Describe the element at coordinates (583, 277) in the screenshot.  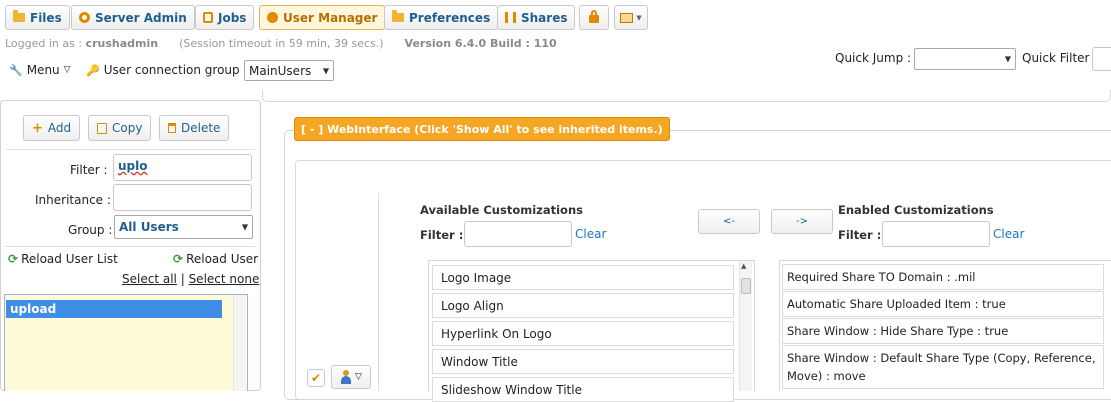
I see `list-item: Logo Image` at that location.